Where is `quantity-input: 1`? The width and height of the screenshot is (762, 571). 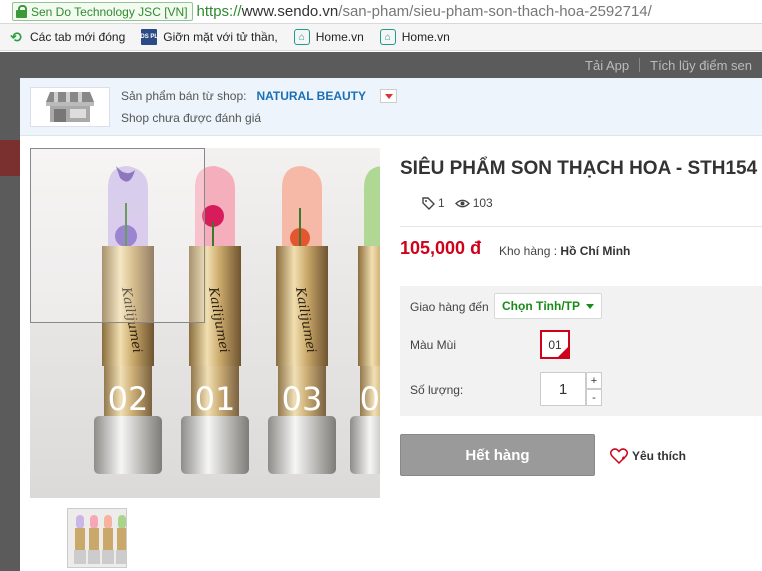
quantity-input: 1 is located at coordinates (563, 389).